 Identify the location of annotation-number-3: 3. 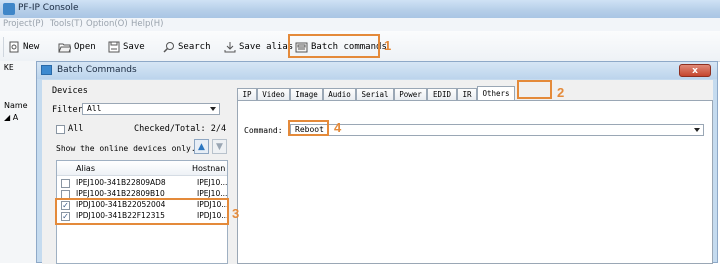
(236, 213).